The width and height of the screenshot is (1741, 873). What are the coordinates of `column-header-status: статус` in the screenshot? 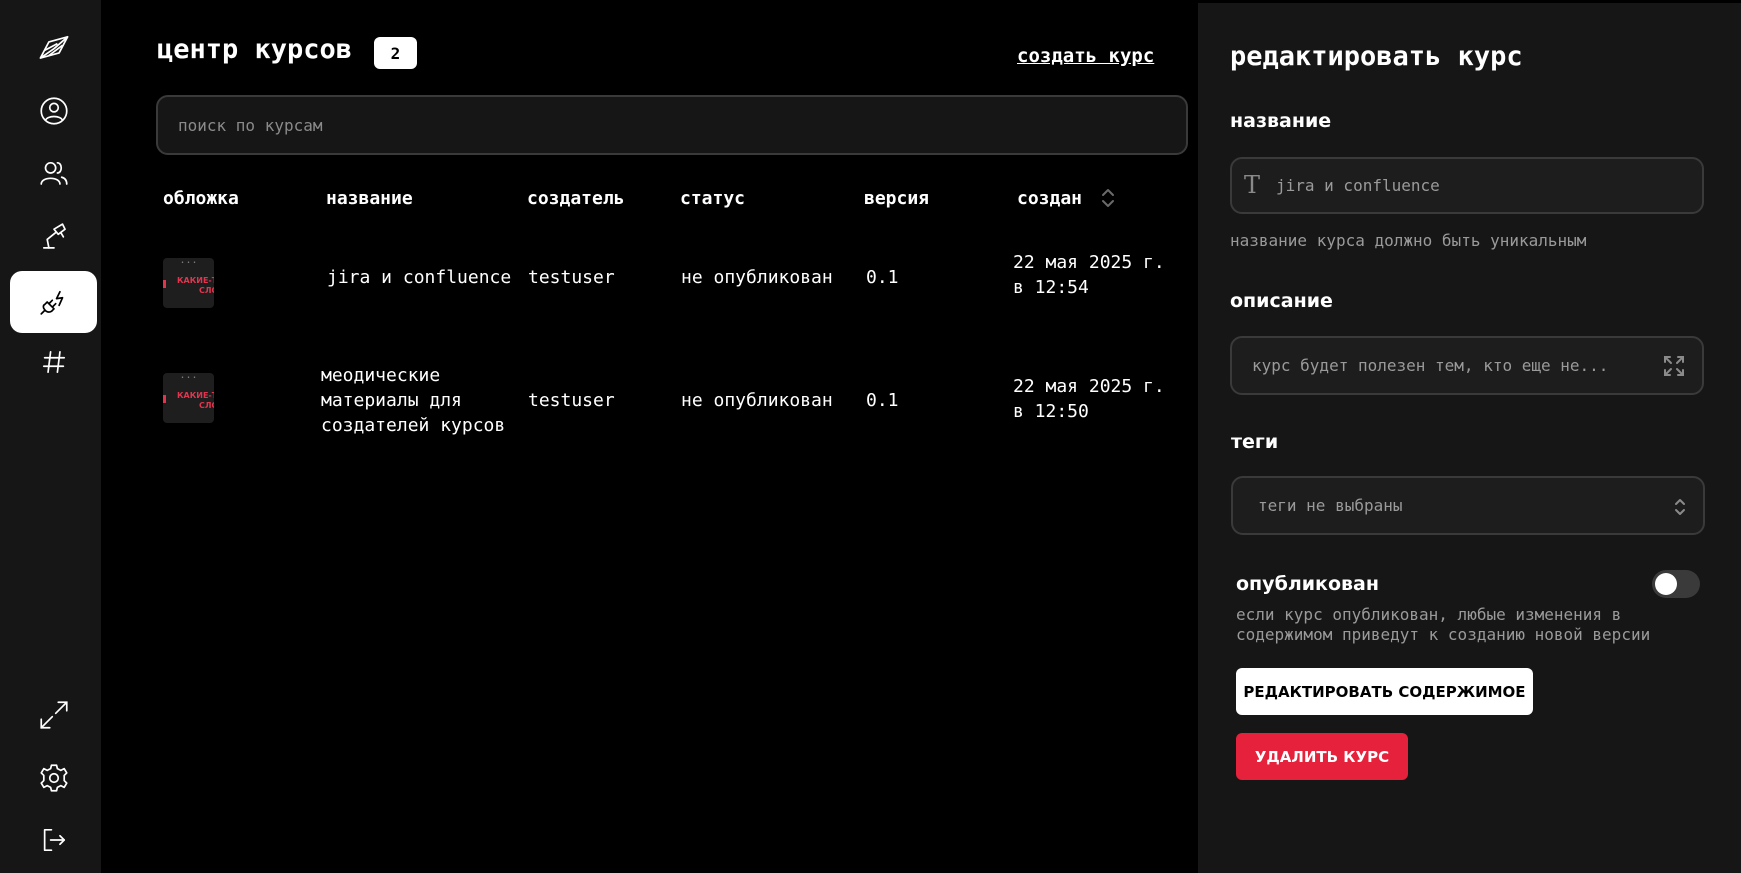 It's located at (712, 198).